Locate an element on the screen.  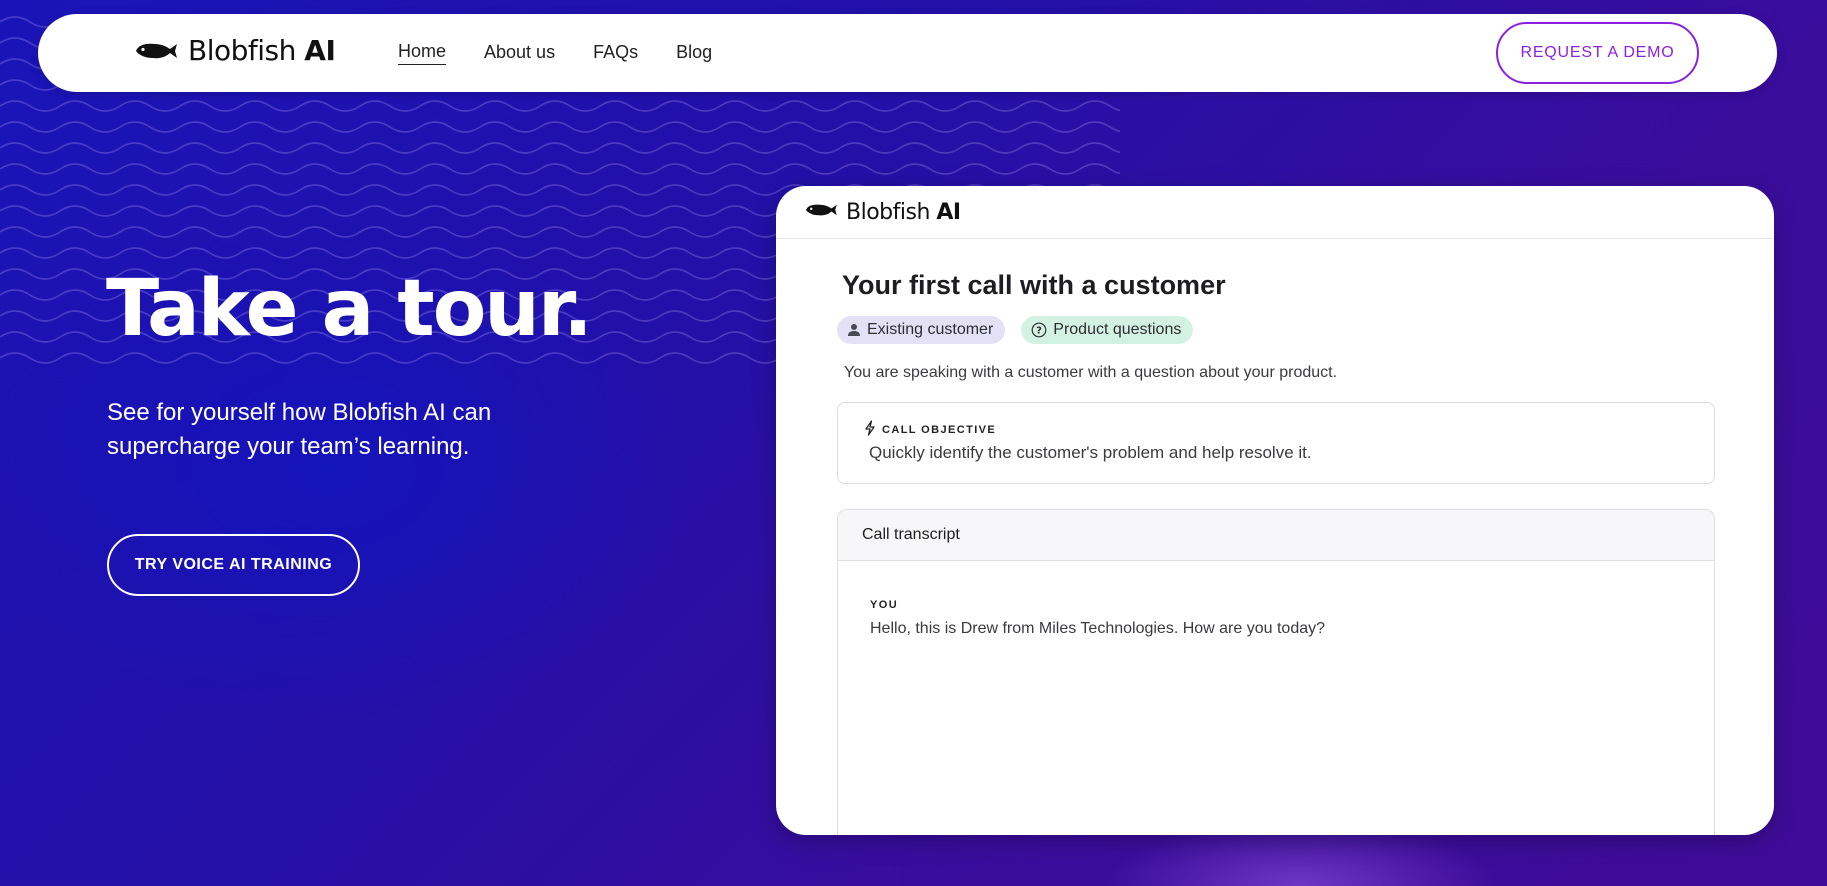
brand-logo: Blobfish AI is located at coordinates (235, 50).